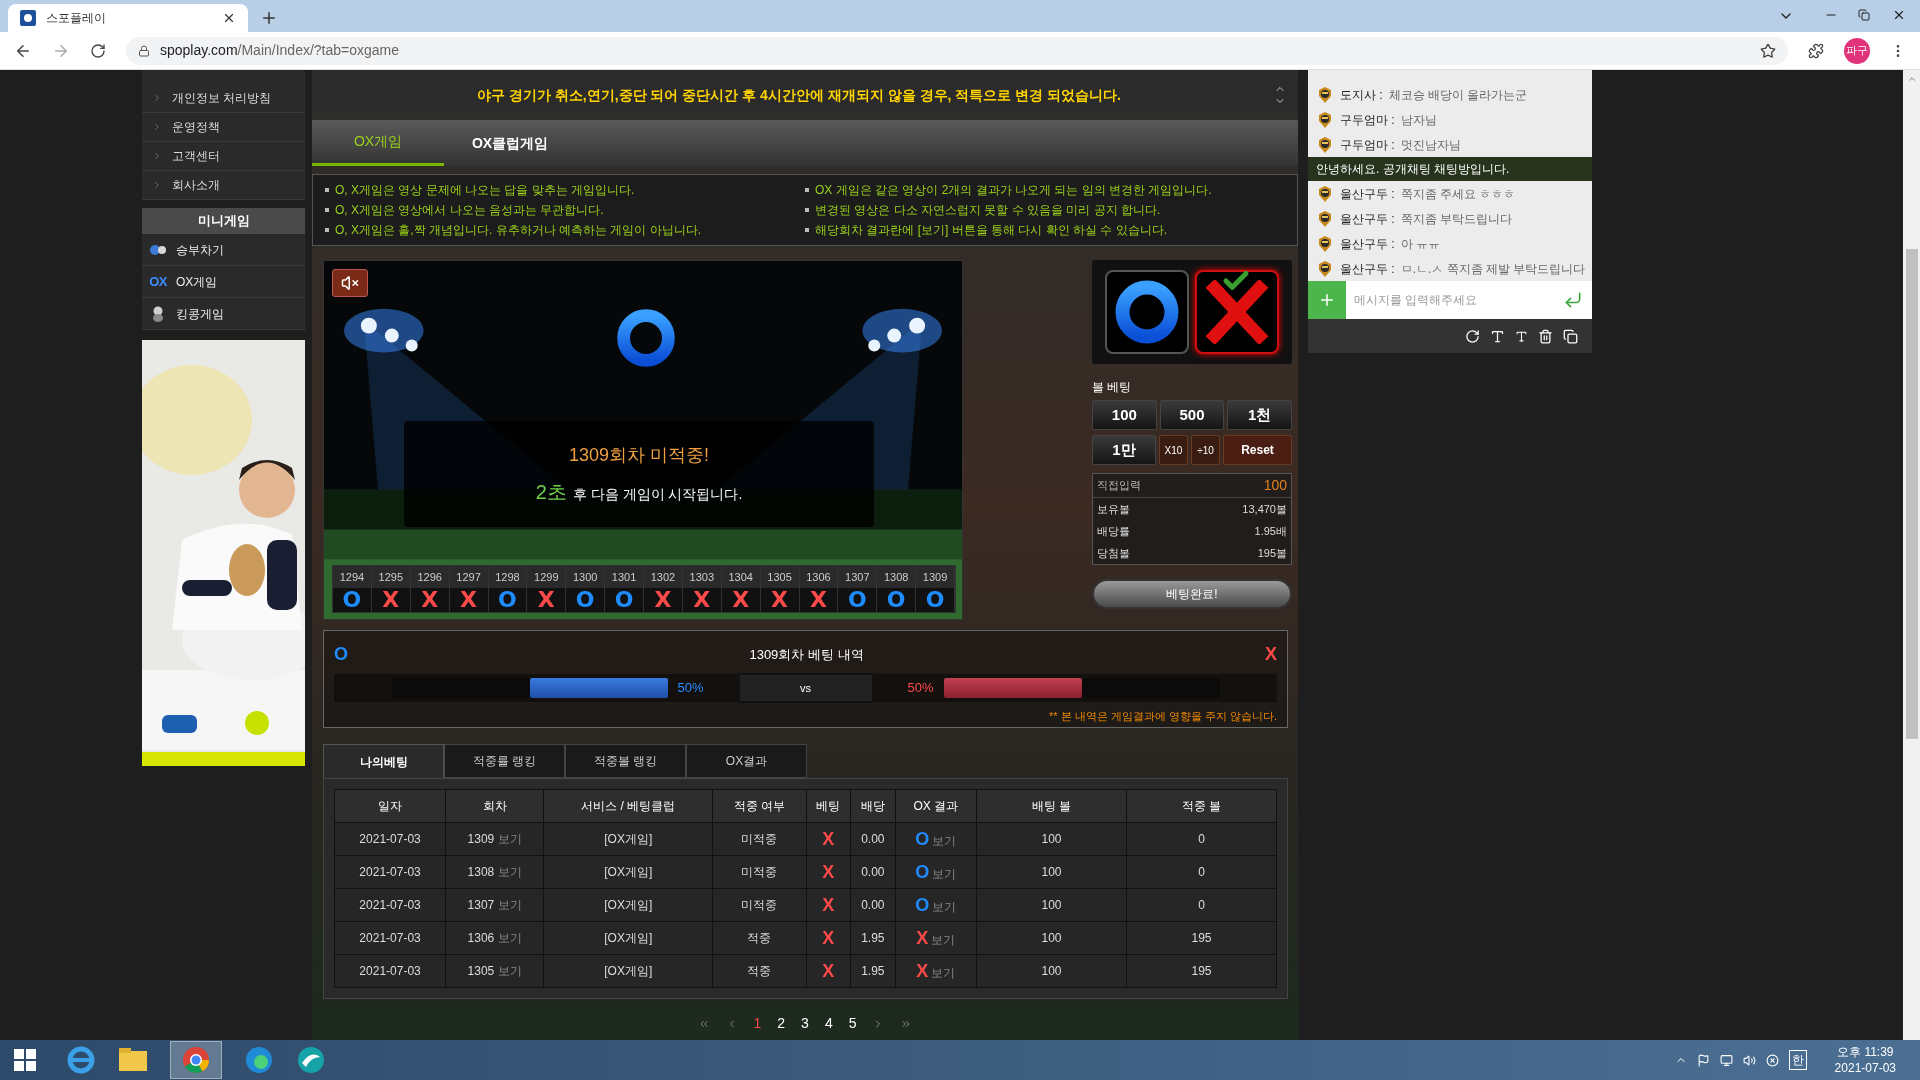 This screenshot has width=1920, height=1080. Describe the element at coordinates (546, 600) in the screenshot. I see `round-result: X` at that location.